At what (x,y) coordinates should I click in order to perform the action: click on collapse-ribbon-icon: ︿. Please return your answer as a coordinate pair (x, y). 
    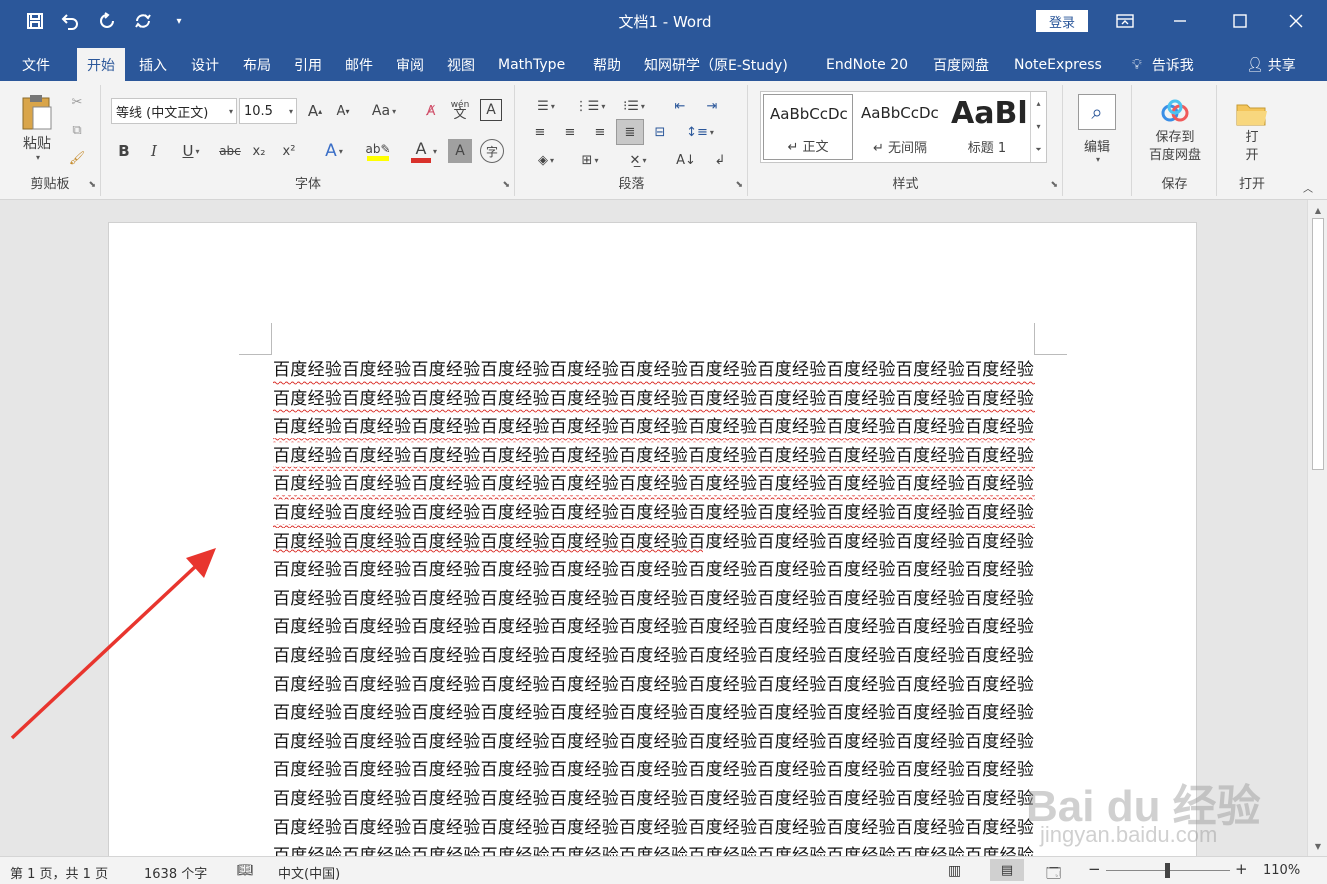
    Looking at the image, I should click on (1308, 187).